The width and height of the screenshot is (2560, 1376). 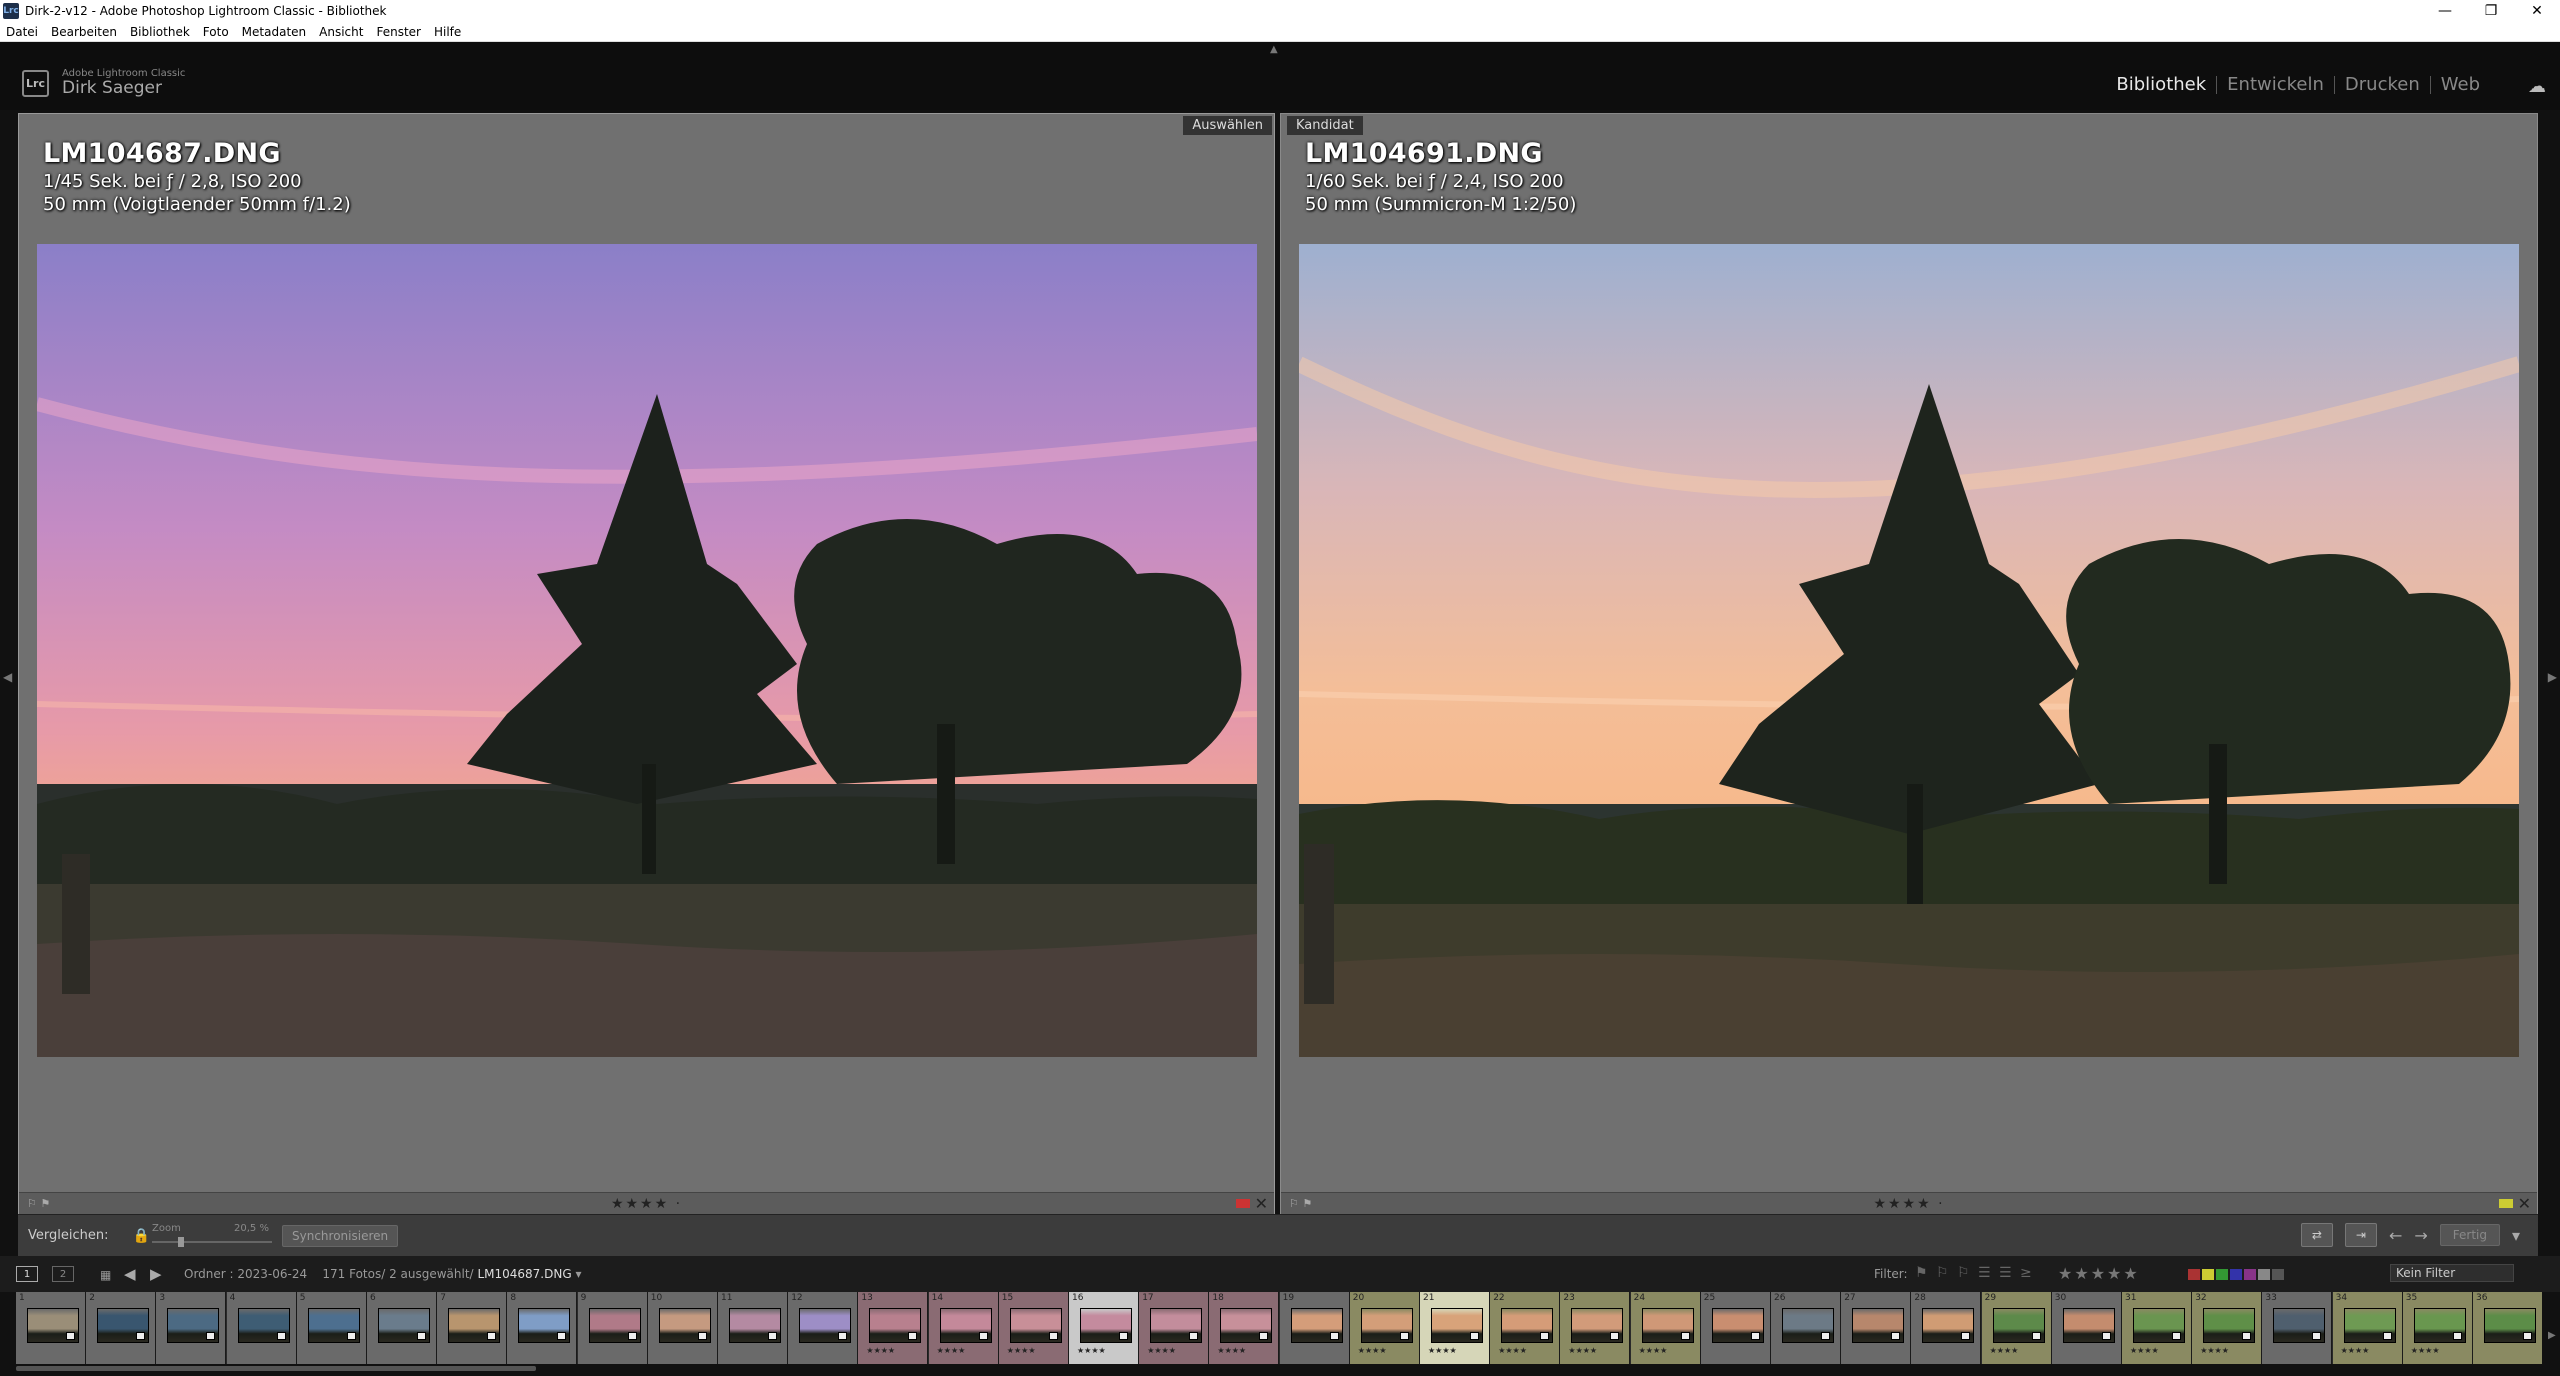 I want to click on filmstrip-thumb: 11, so click(x=753, y=1328).